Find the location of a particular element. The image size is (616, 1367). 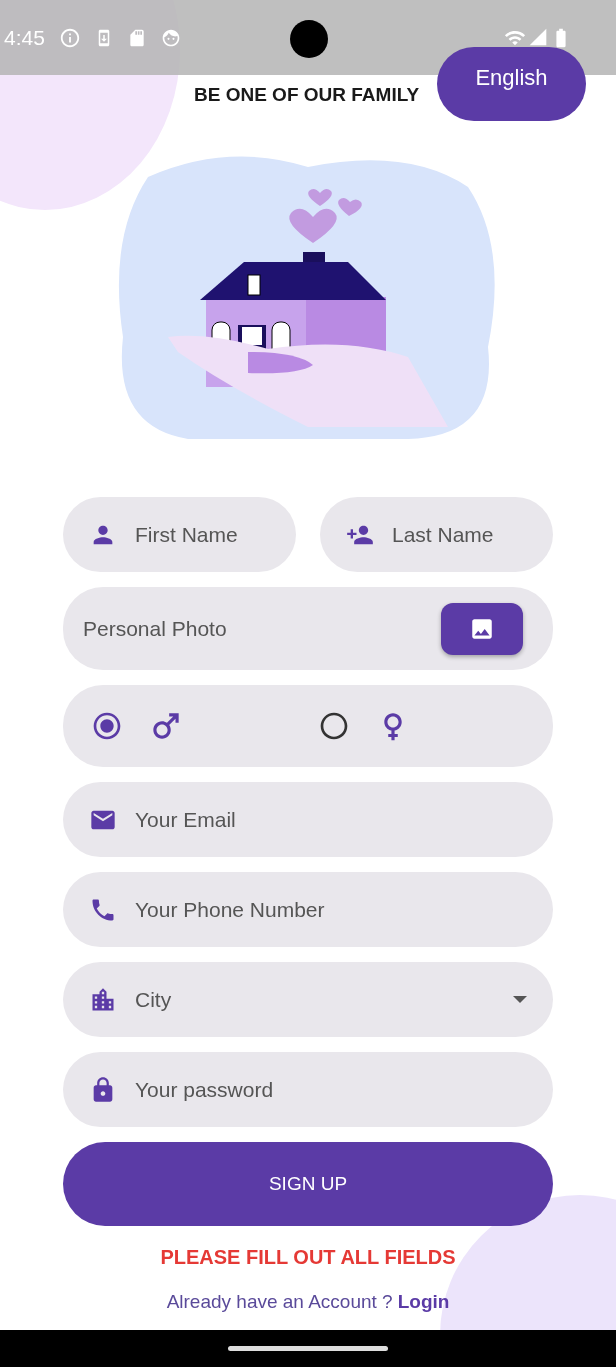

name-field: First Name is located at coordinates (179, 534).